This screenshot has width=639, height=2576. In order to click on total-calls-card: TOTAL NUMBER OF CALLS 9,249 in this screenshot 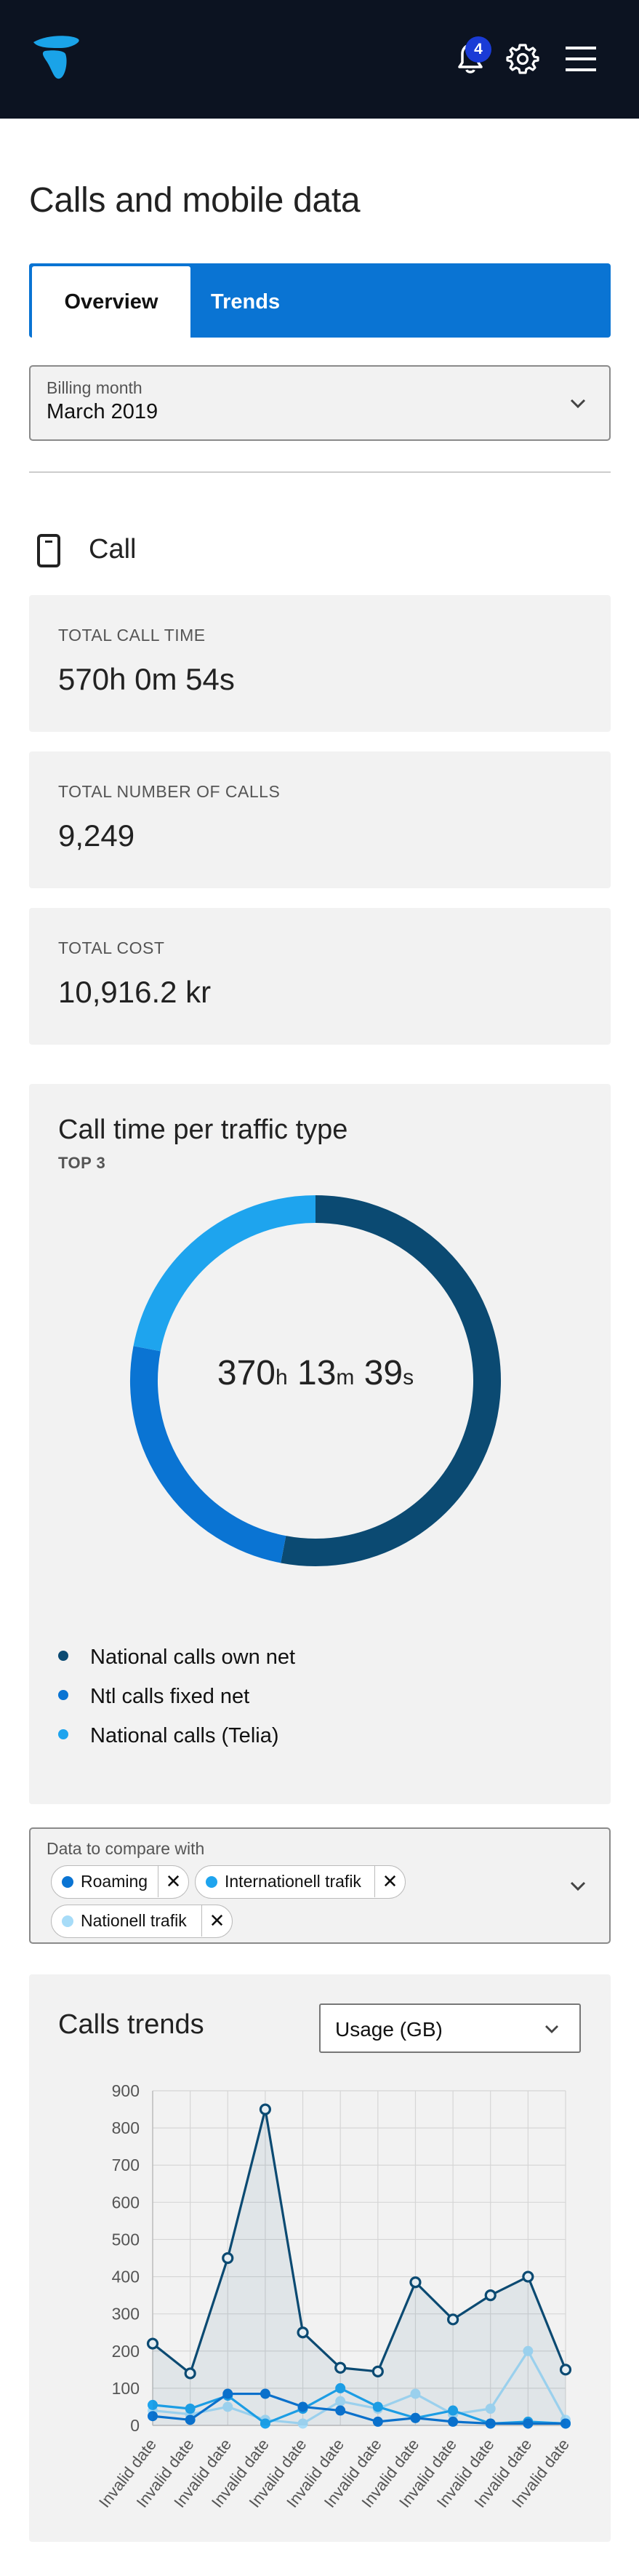, I will do `click(320, 819)`.